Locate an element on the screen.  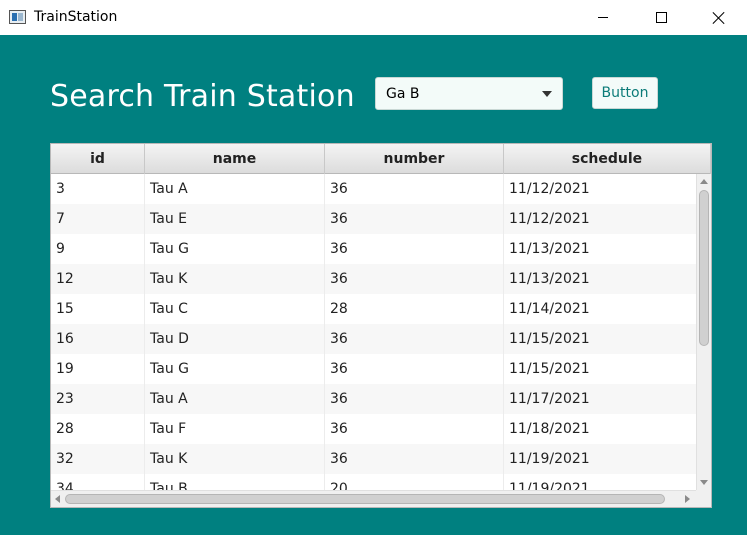
minimize-button is located at coordinates (603, 17).